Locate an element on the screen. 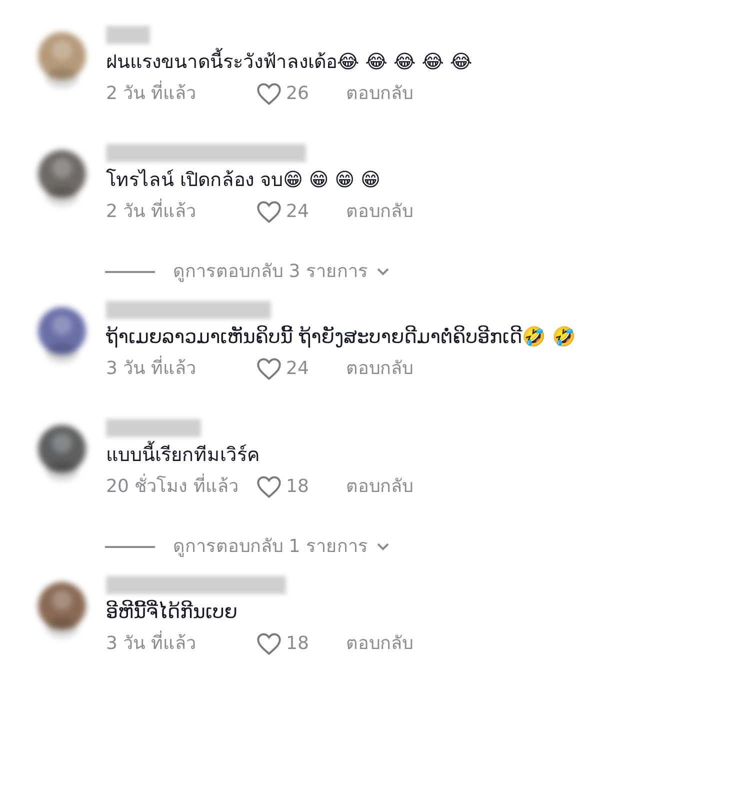 This screenshot has height=799, width=736. comment-text: ຖ້າເມຍລາວມາເຫັນຄິບນີ້ ຖ້າຍັງສະບາຍດີມາຕໍ່ຄິບອີກເດີ🤣 🤣 is located at coordinates (341, 337).